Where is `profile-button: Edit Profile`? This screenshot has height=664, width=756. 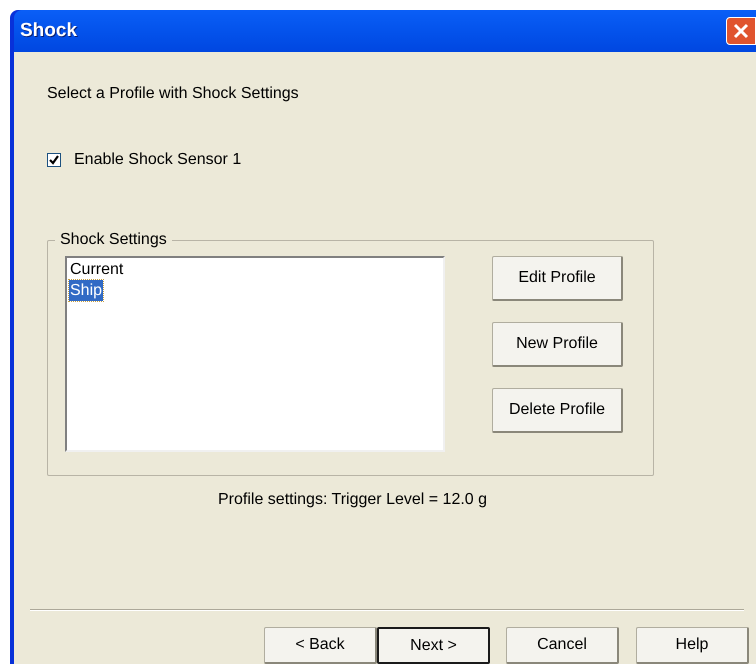 profile-button: Edit Profile is located at coordinates (557, 278).